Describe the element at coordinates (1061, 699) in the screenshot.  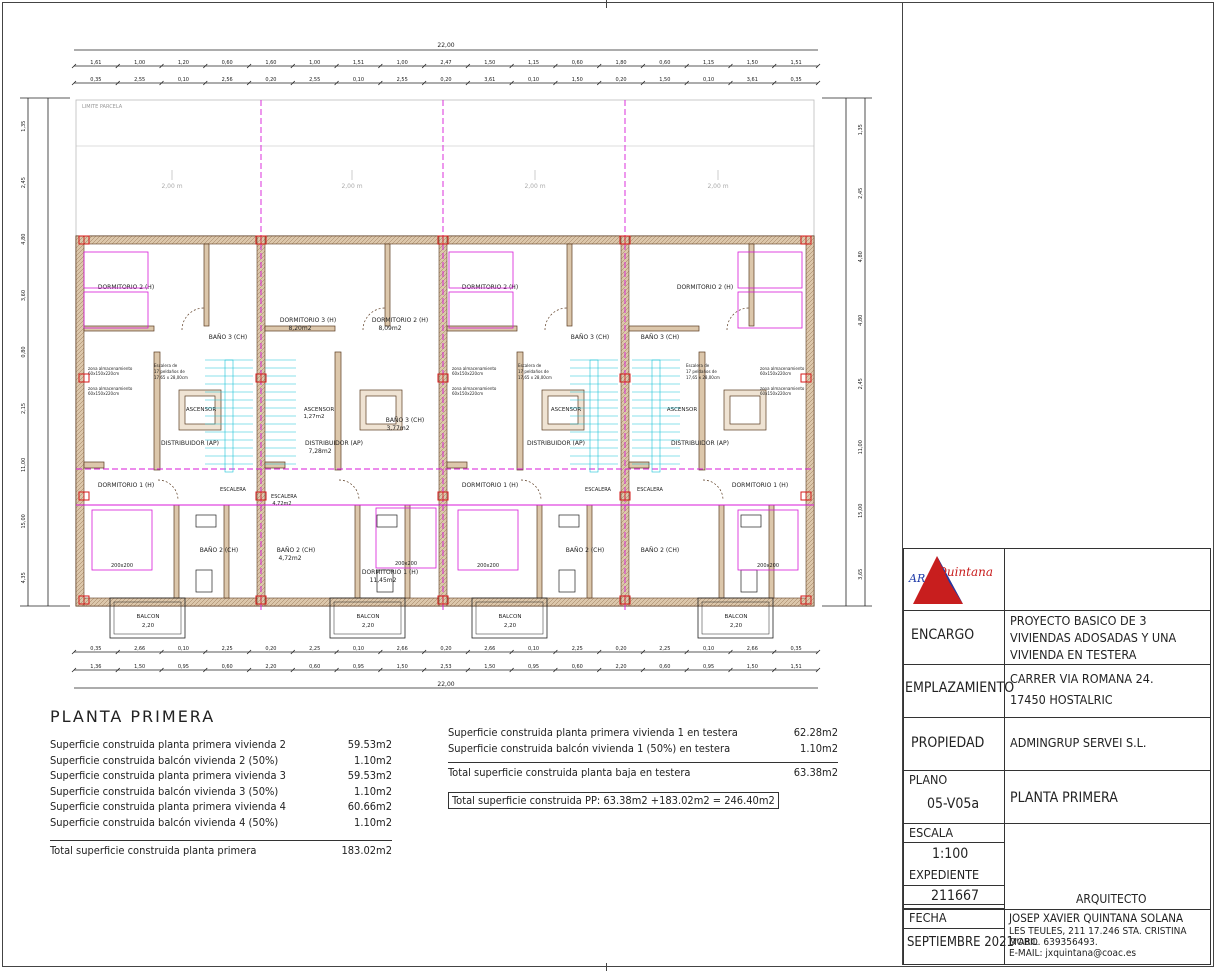
I see `emplazamiento-line-2: 17450 HOSTALRIC` at that location.